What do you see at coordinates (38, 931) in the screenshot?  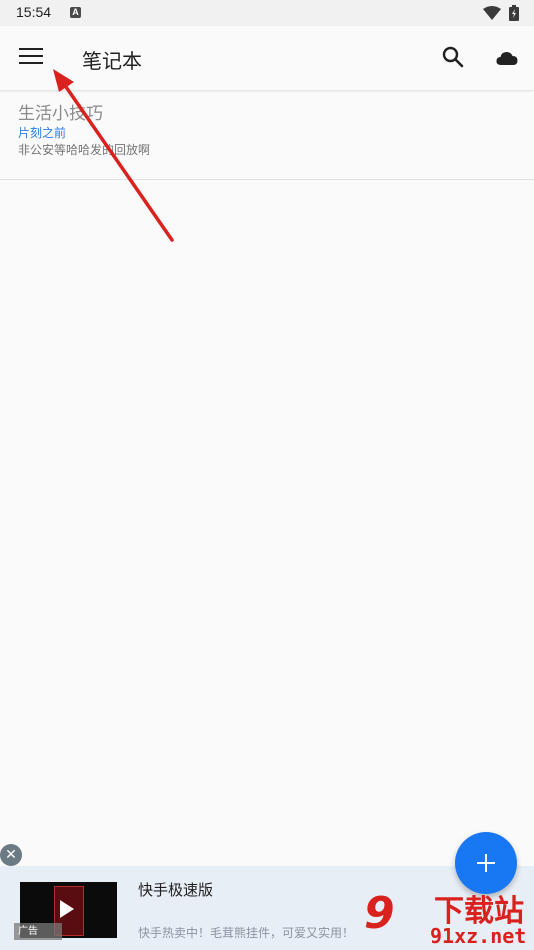 I see `ad-label: 广告` at bounding box center [38, 931].